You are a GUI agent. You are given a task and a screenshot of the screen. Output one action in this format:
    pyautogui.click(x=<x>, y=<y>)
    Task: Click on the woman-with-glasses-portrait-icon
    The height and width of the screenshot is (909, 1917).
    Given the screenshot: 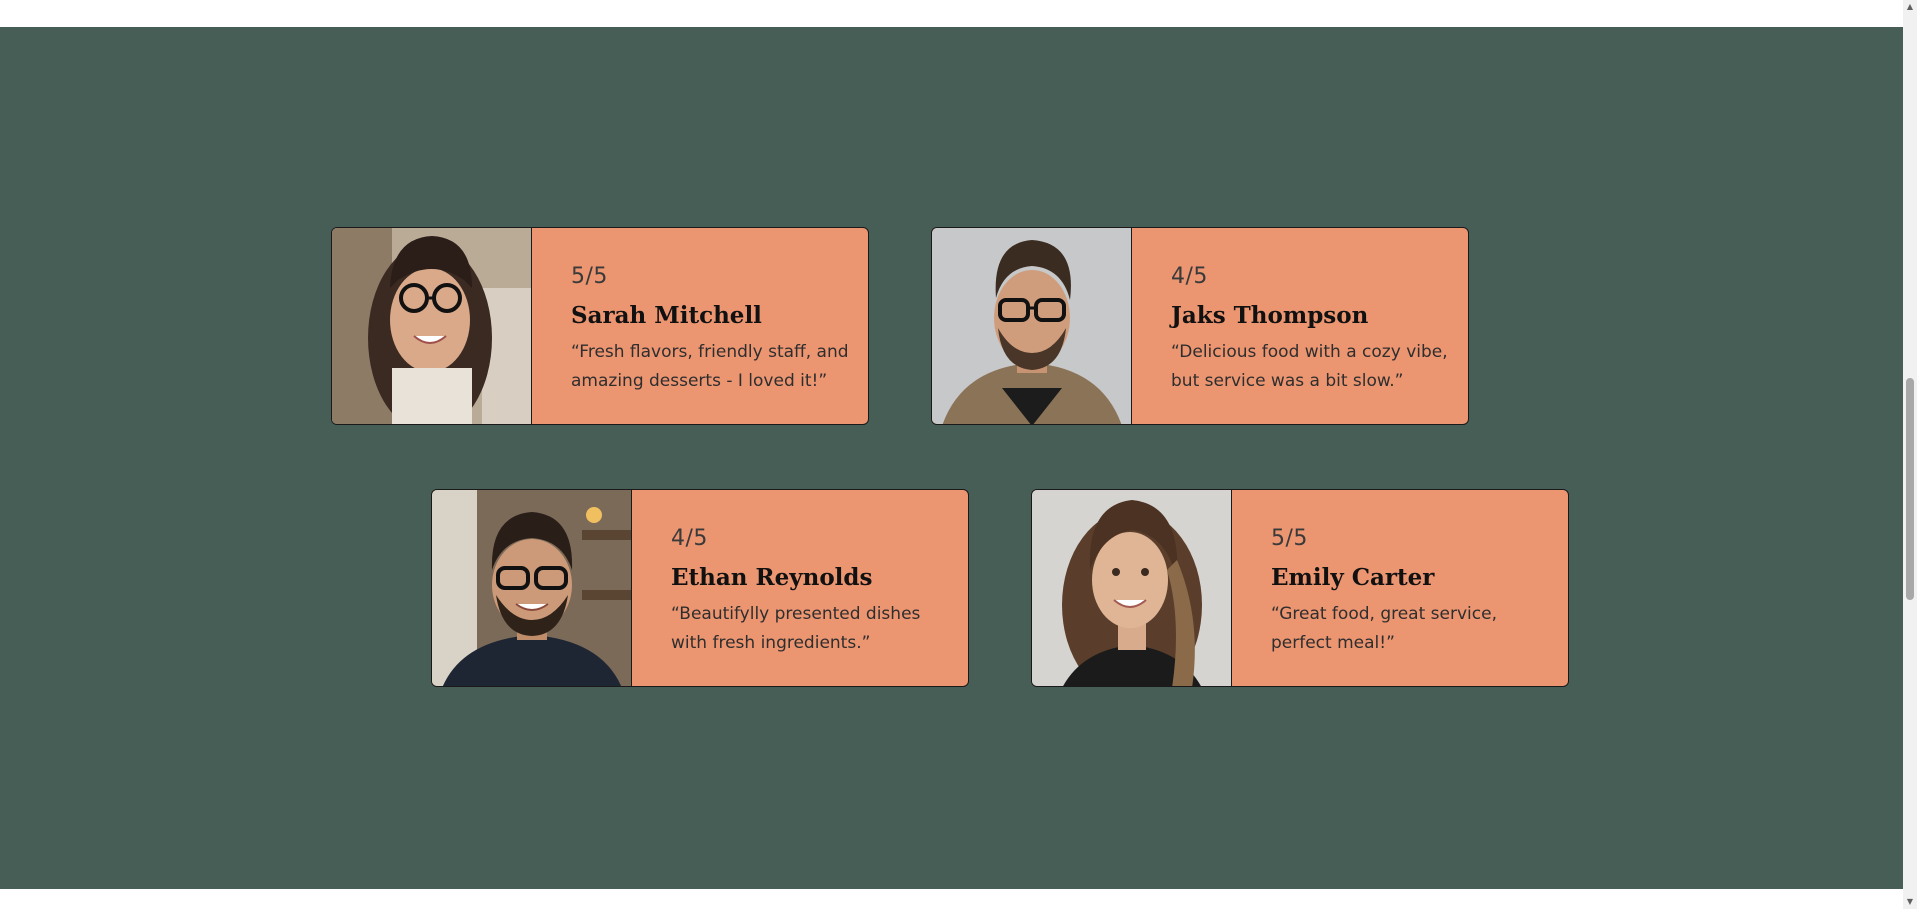 What is the action you would take?
    pyautogui.click(x=432, y=326)
    